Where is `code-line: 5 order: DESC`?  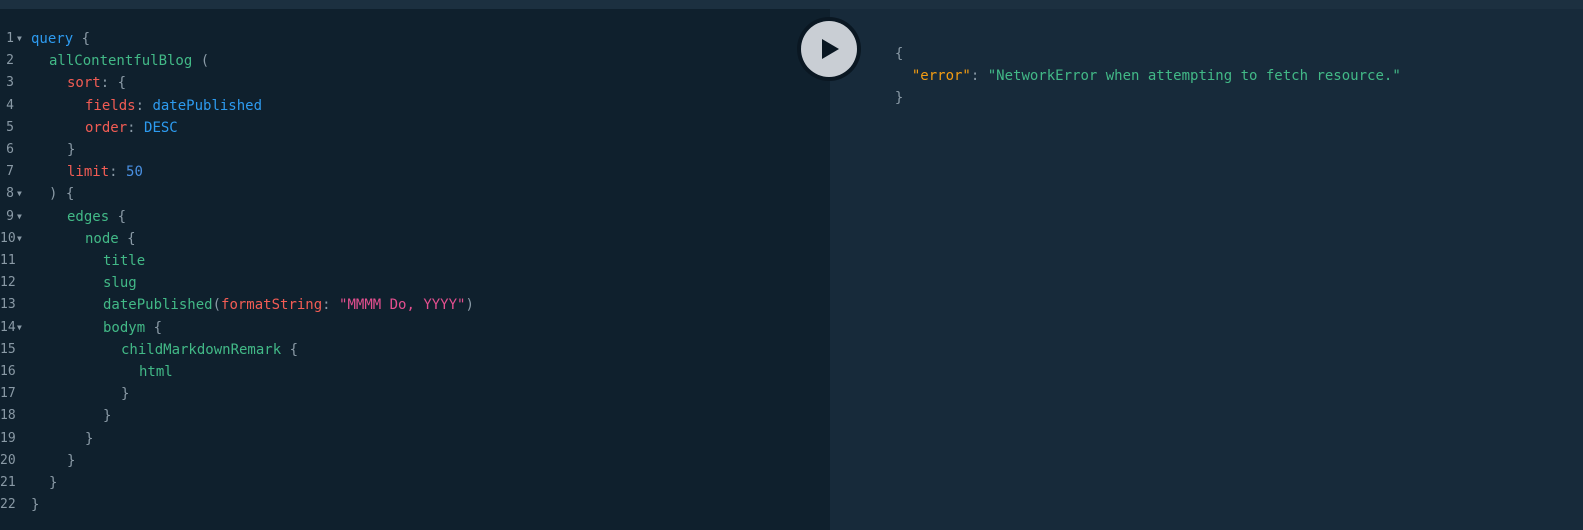
code-line: 5 order: DESC is located at coordinates (410, 128).